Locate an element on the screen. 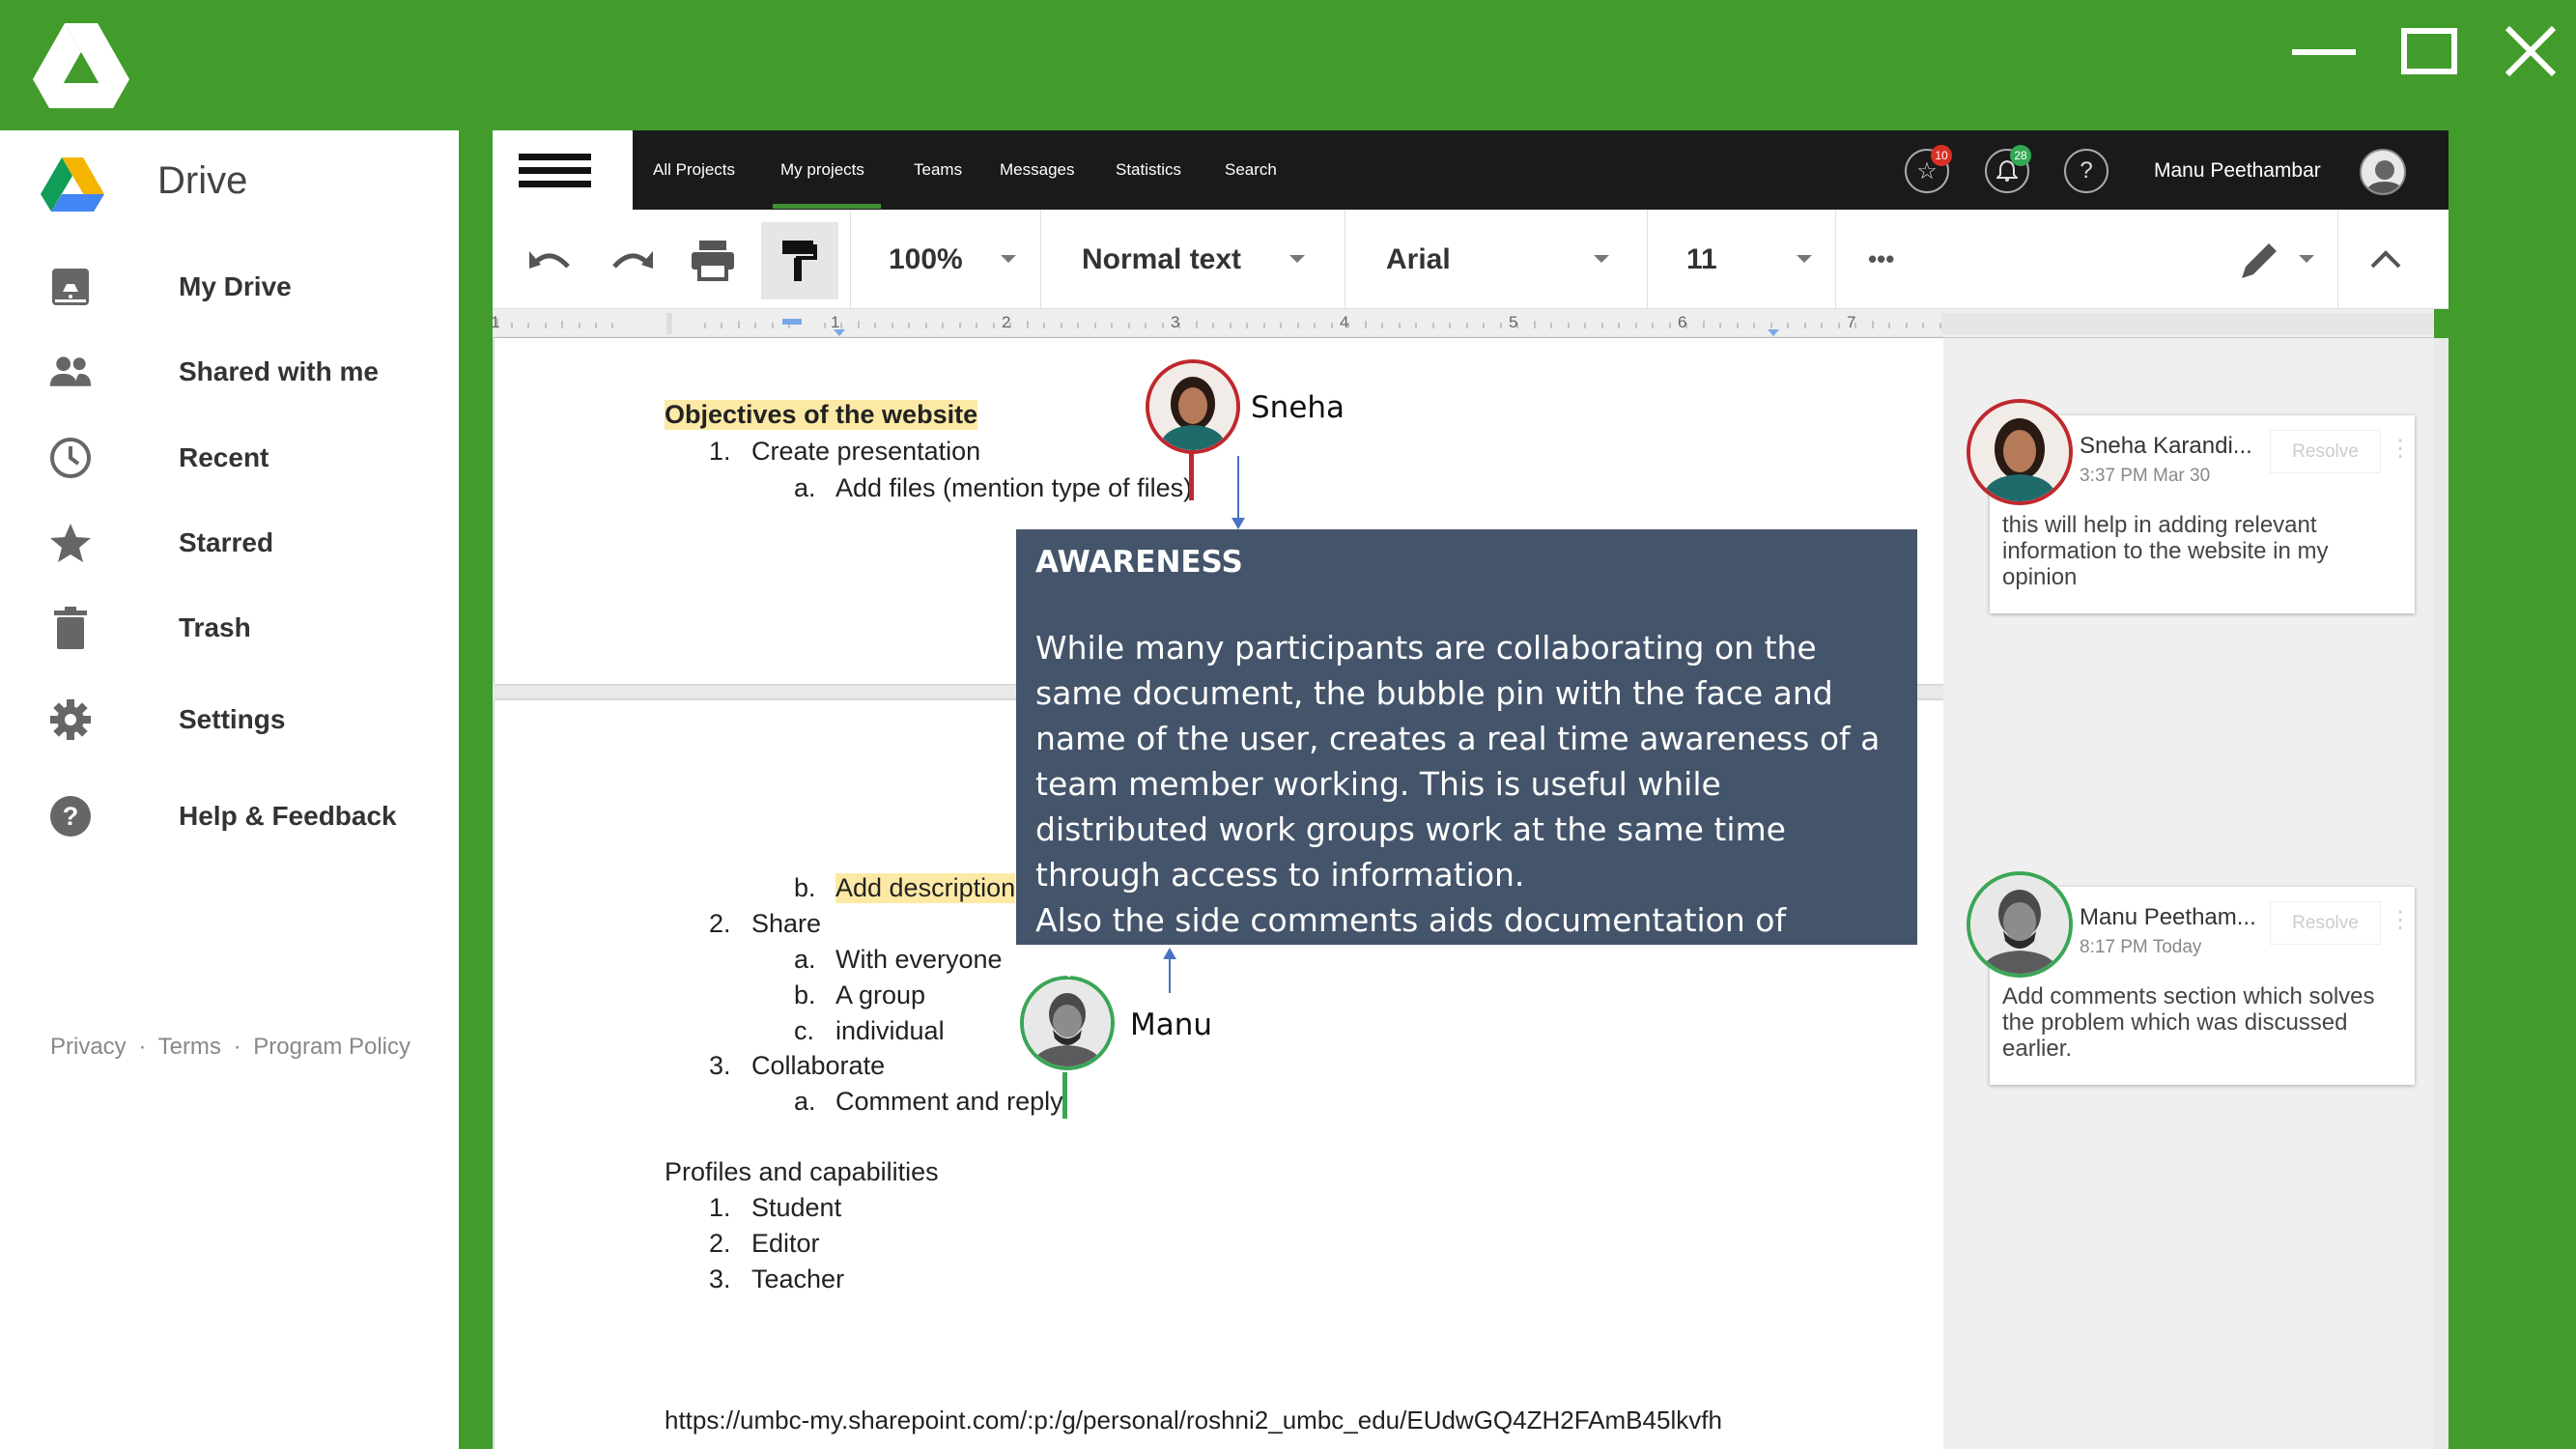 The image size is (2576, 1449). minimize-icon is located at coordinates (2324, 52).